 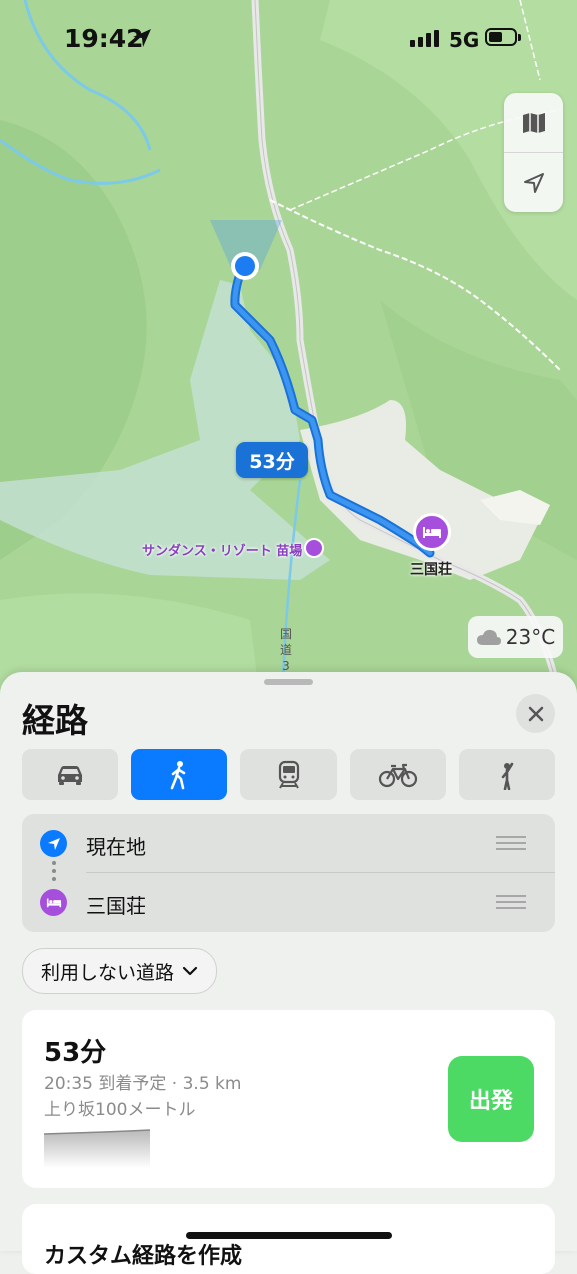 I want to click on status-bar: 19:42 5G, so click(x=288, y=35).